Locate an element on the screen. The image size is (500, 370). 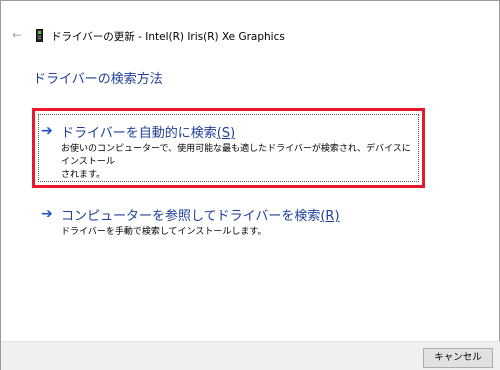
option-accelerator: (S) is located at coordinates (226, 133).